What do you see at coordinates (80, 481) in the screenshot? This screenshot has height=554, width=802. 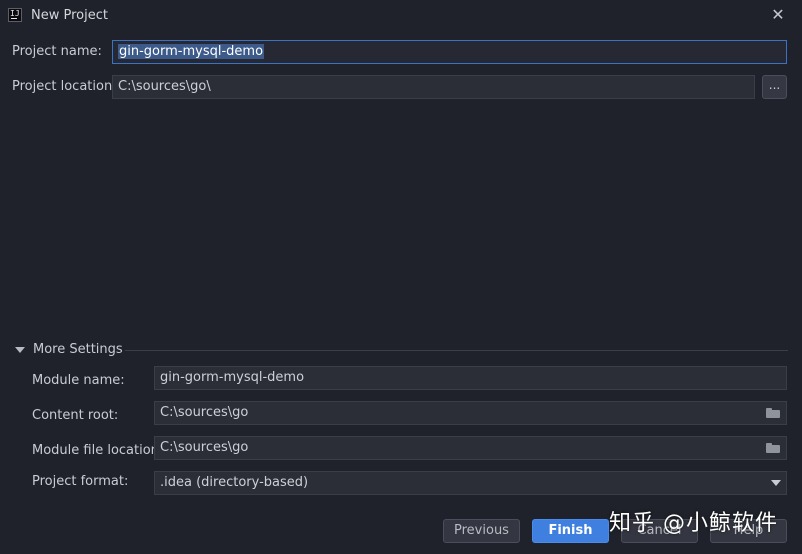 I see `project-format-label: Project format:` at bounding box center [80, 481].